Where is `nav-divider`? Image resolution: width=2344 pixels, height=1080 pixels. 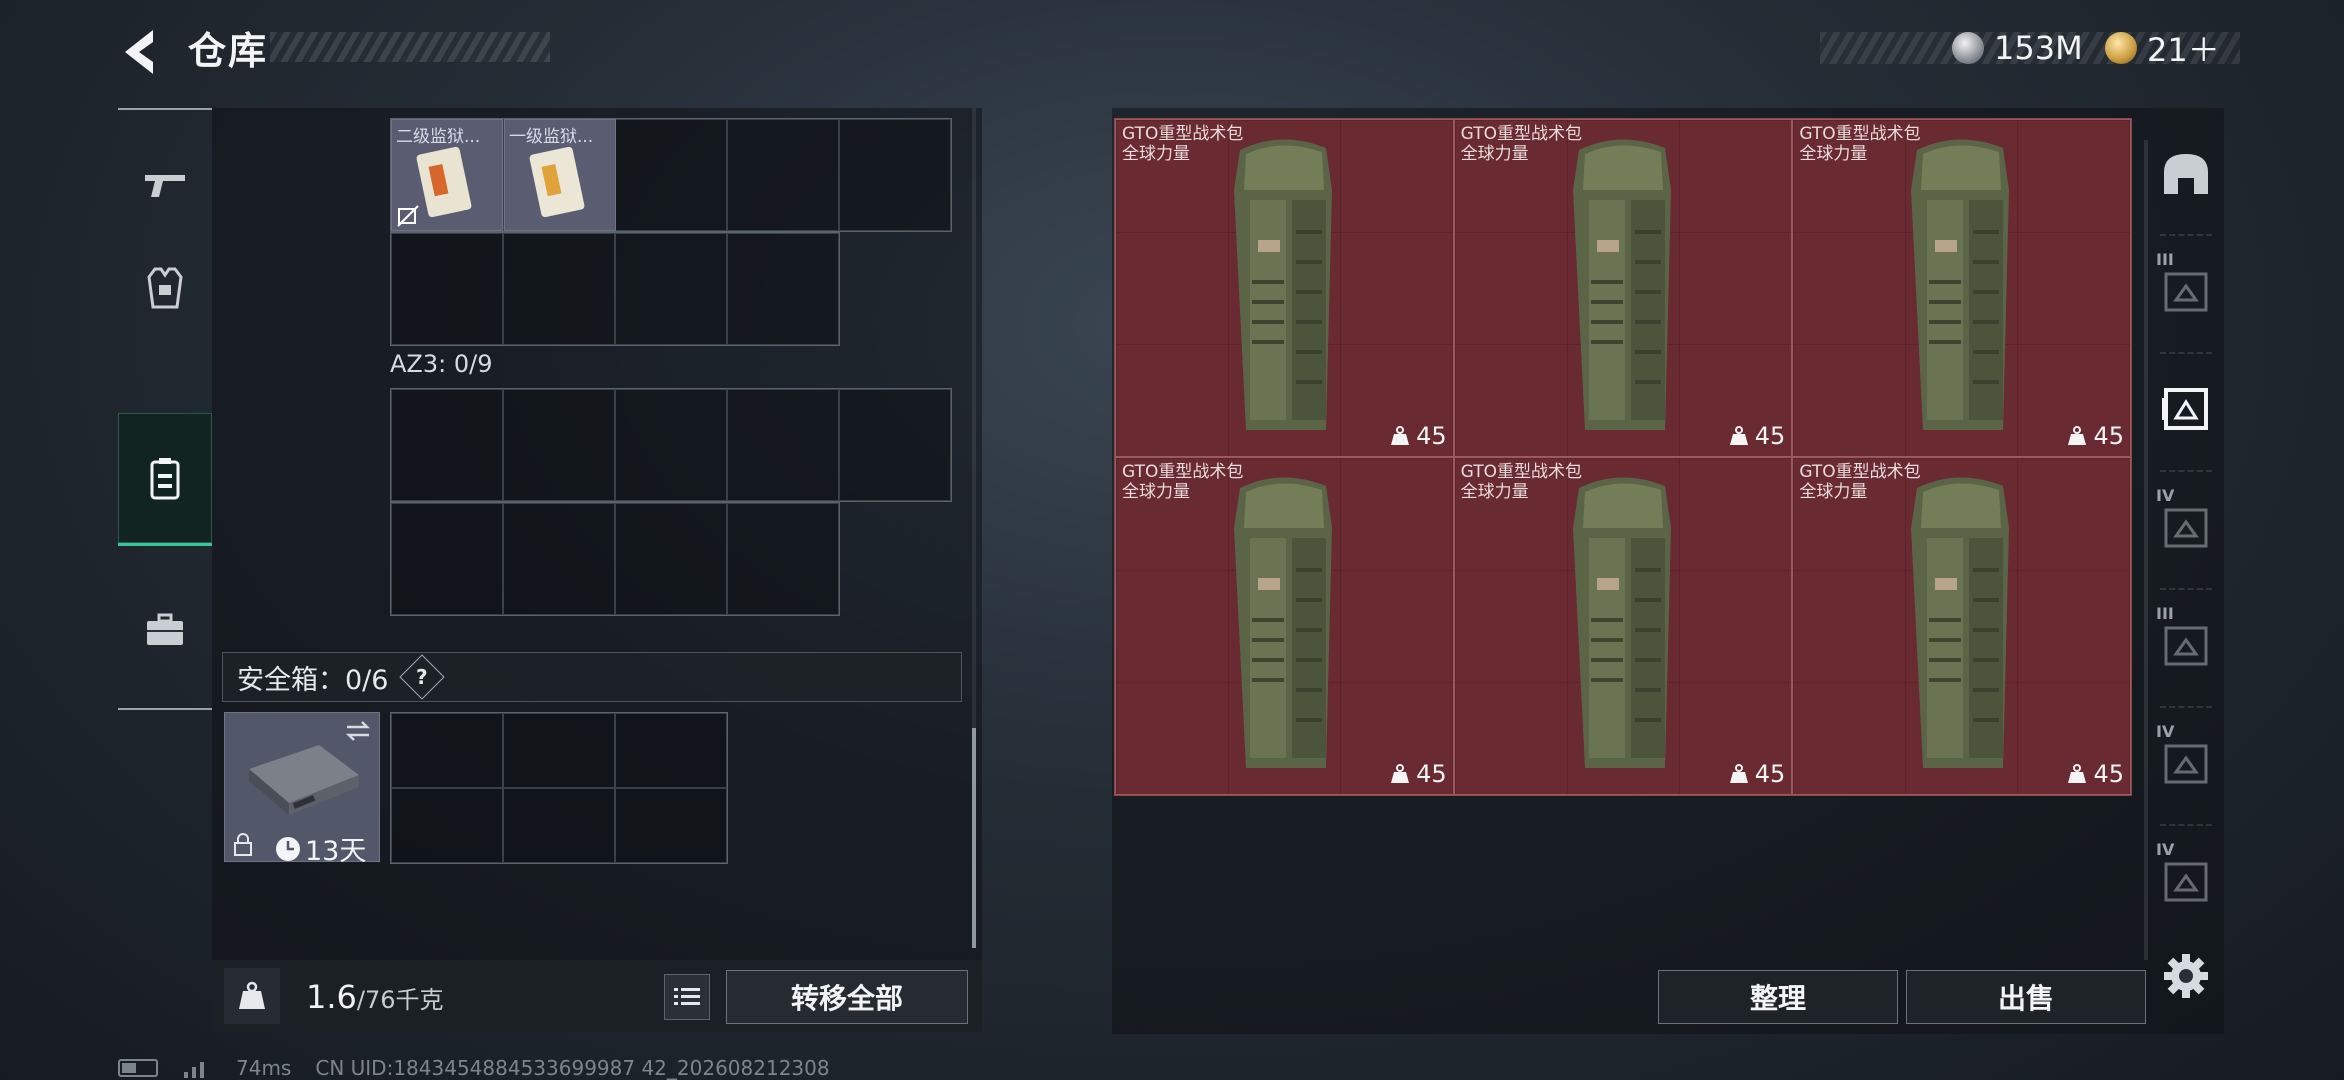
nav-divider is located at coordinates (165, 709).